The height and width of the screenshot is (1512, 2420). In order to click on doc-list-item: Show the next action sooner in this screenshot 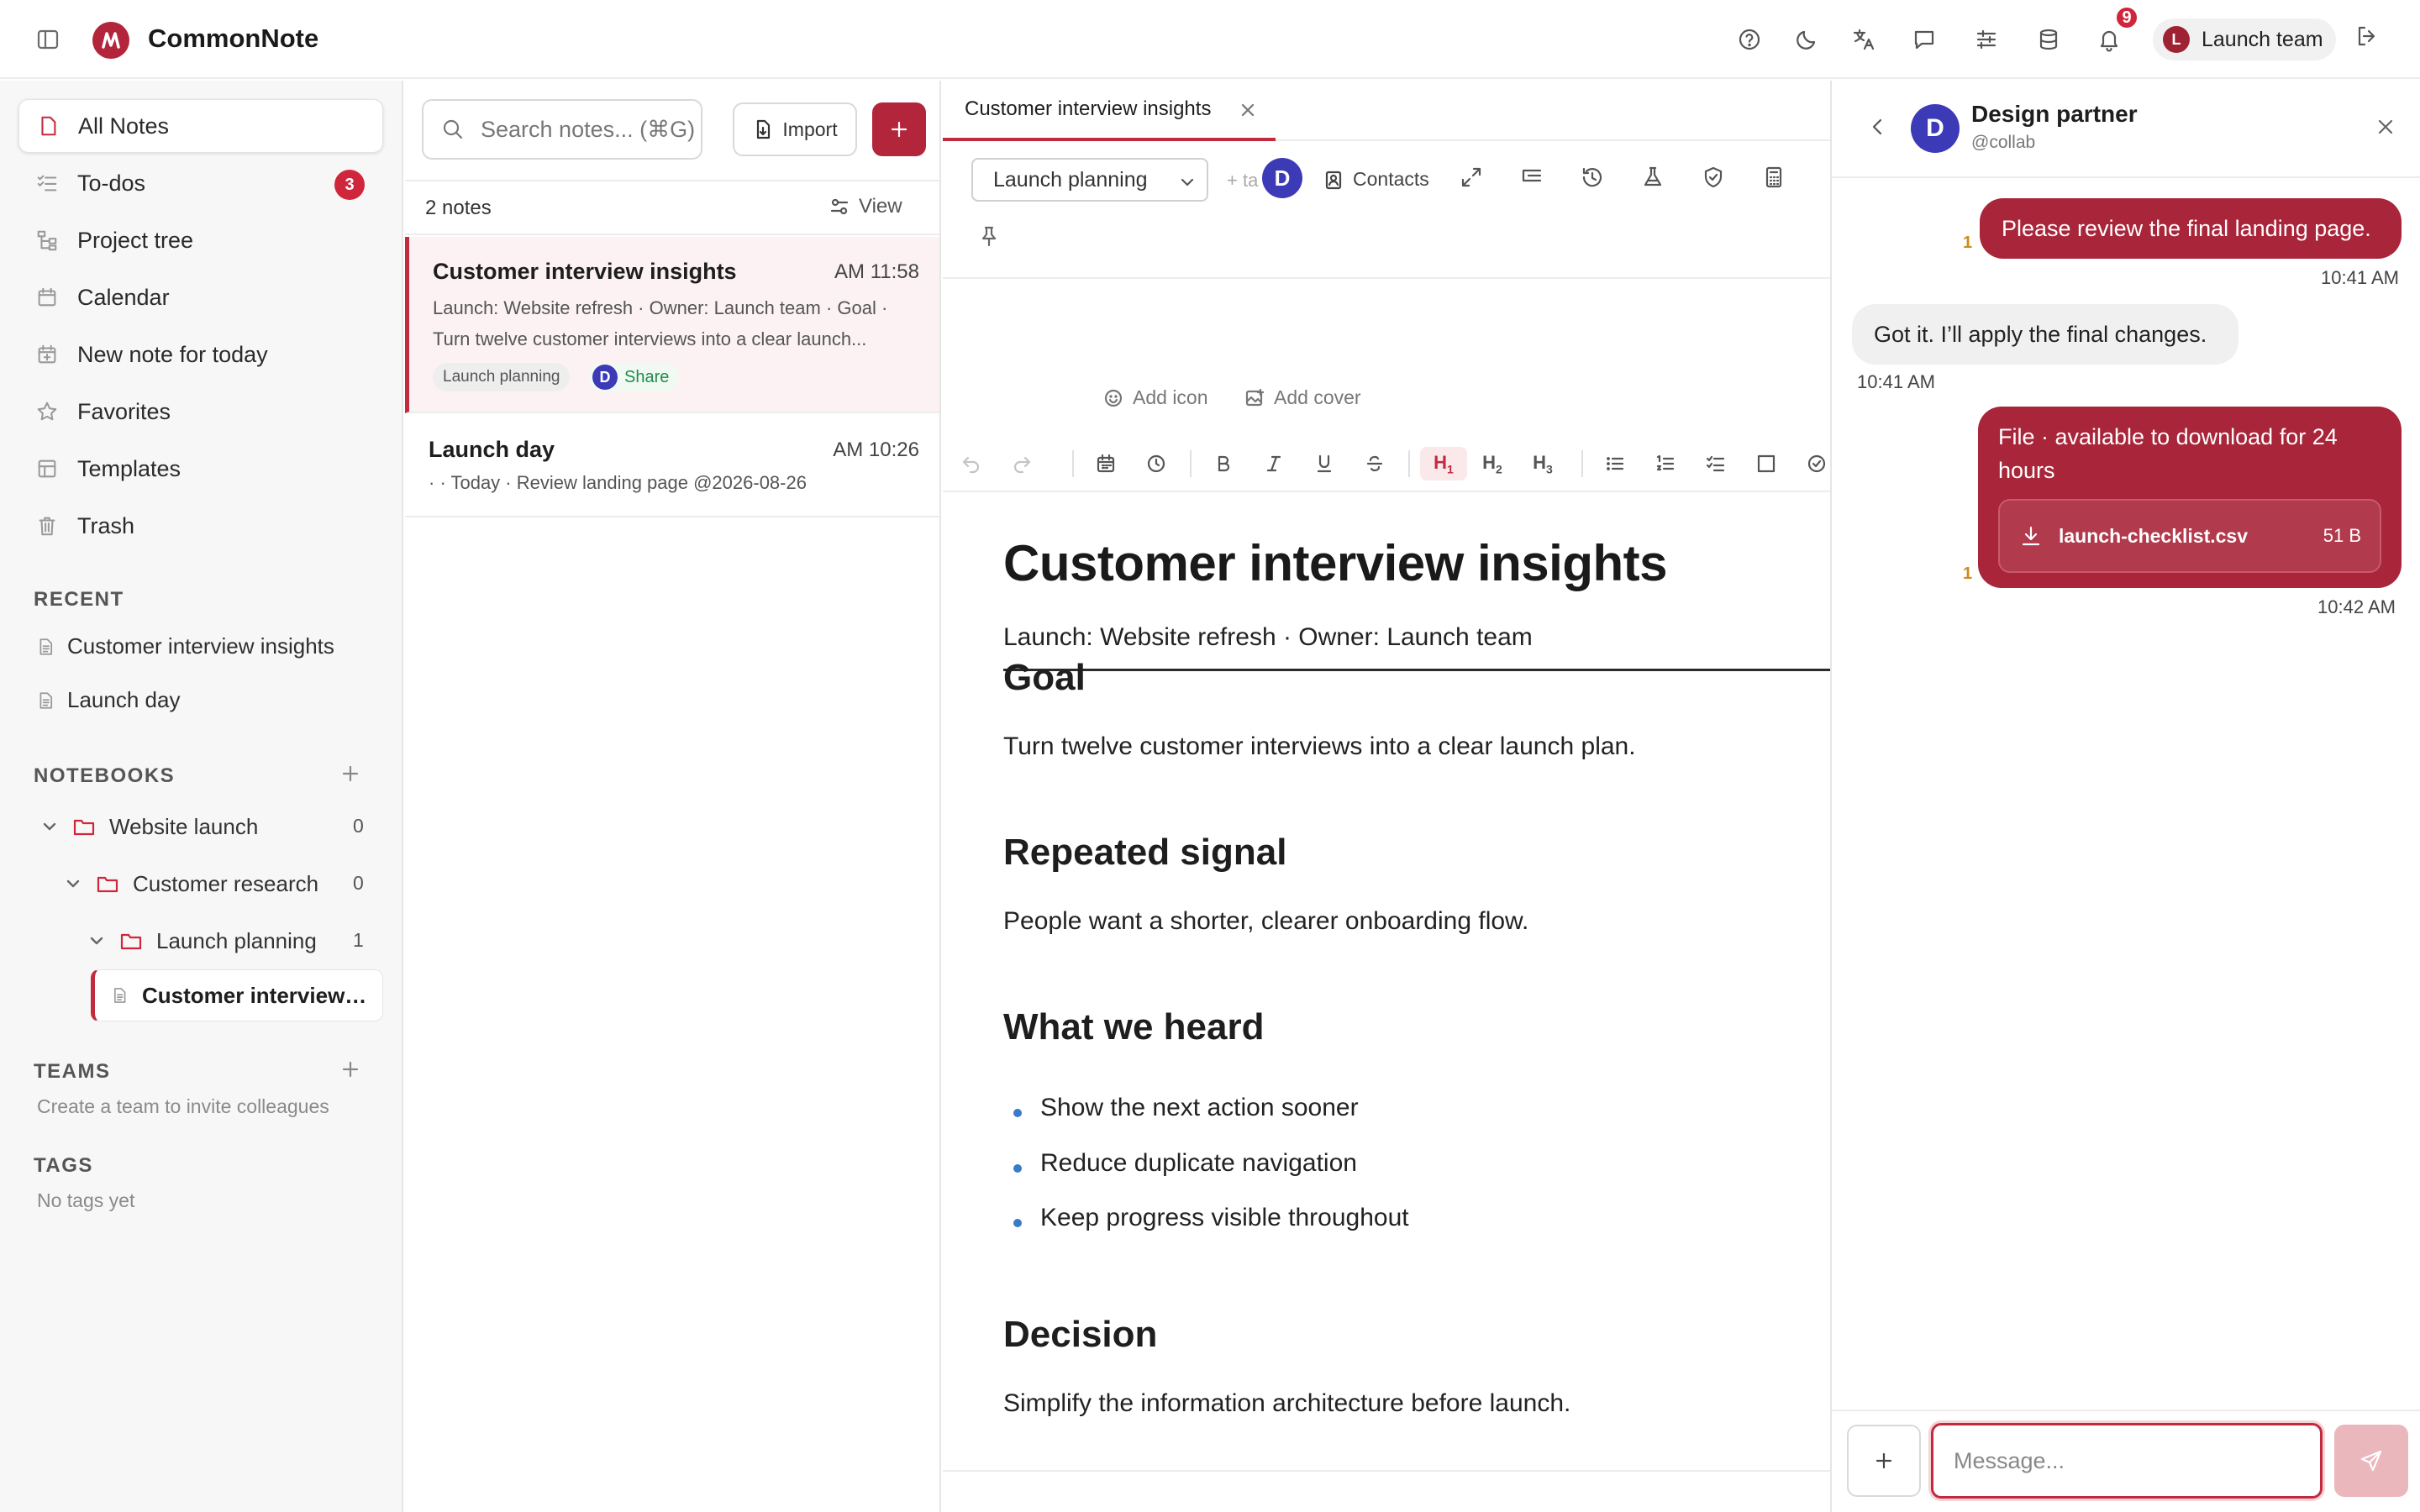, I will do `click(1199, 1108)`.